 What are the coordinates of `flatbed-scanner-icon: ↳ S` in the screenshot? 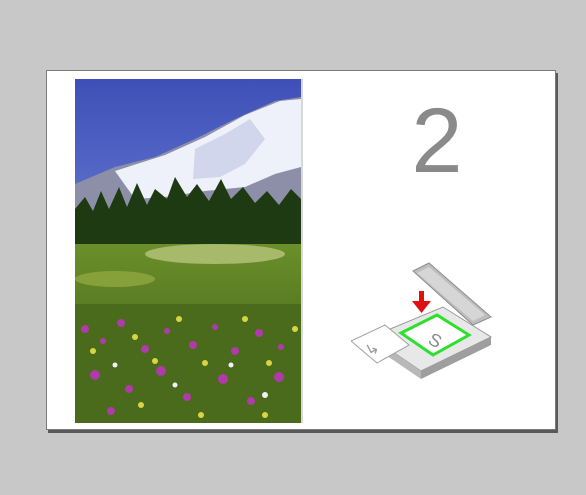 It's located at (425, 319).